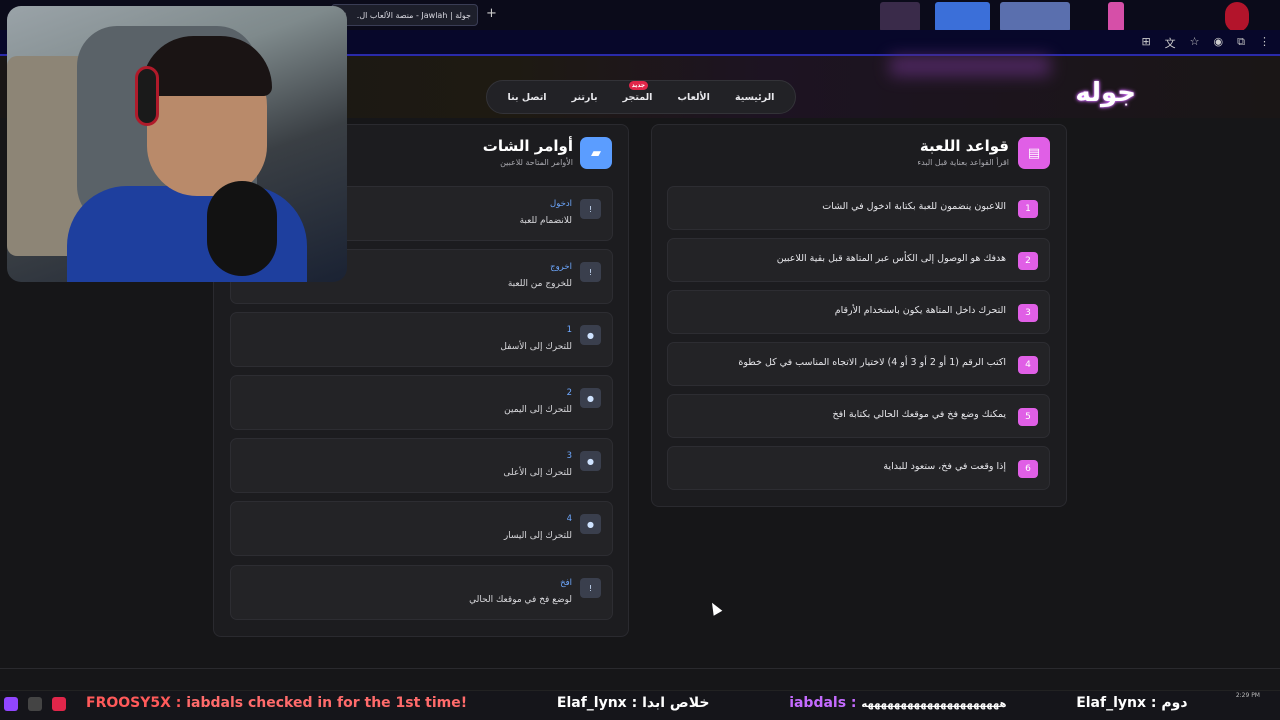 Image resolution: width=1280 pixels, height=720 pixels. I want to click on command-item: ● 4 للتحرك إلى اليسار, so click(421, 528).